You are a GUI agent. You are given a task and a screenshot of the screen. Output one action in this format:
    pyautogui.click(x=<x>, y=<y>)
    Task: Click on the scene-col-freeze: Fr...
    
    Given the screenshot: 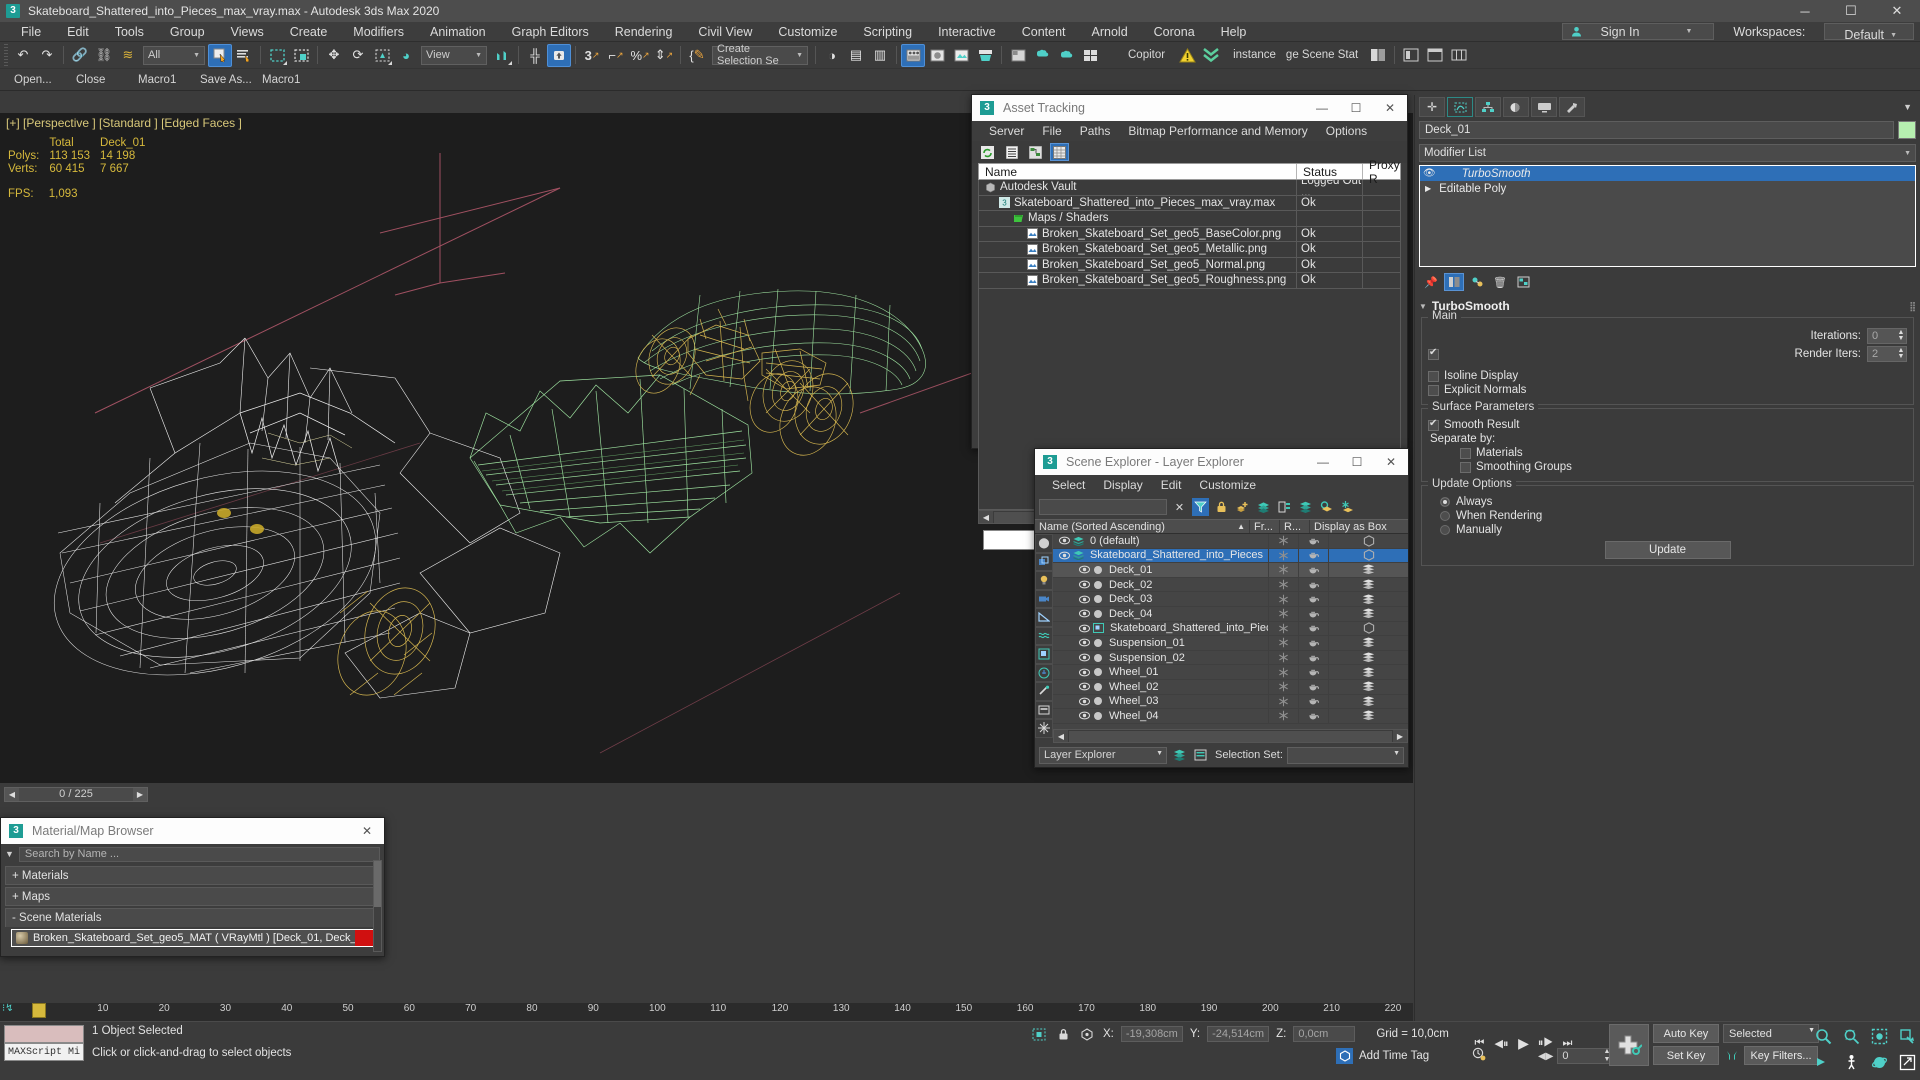 What is the action you would take?
    pyautogui.click(x=1265, y=526)
    